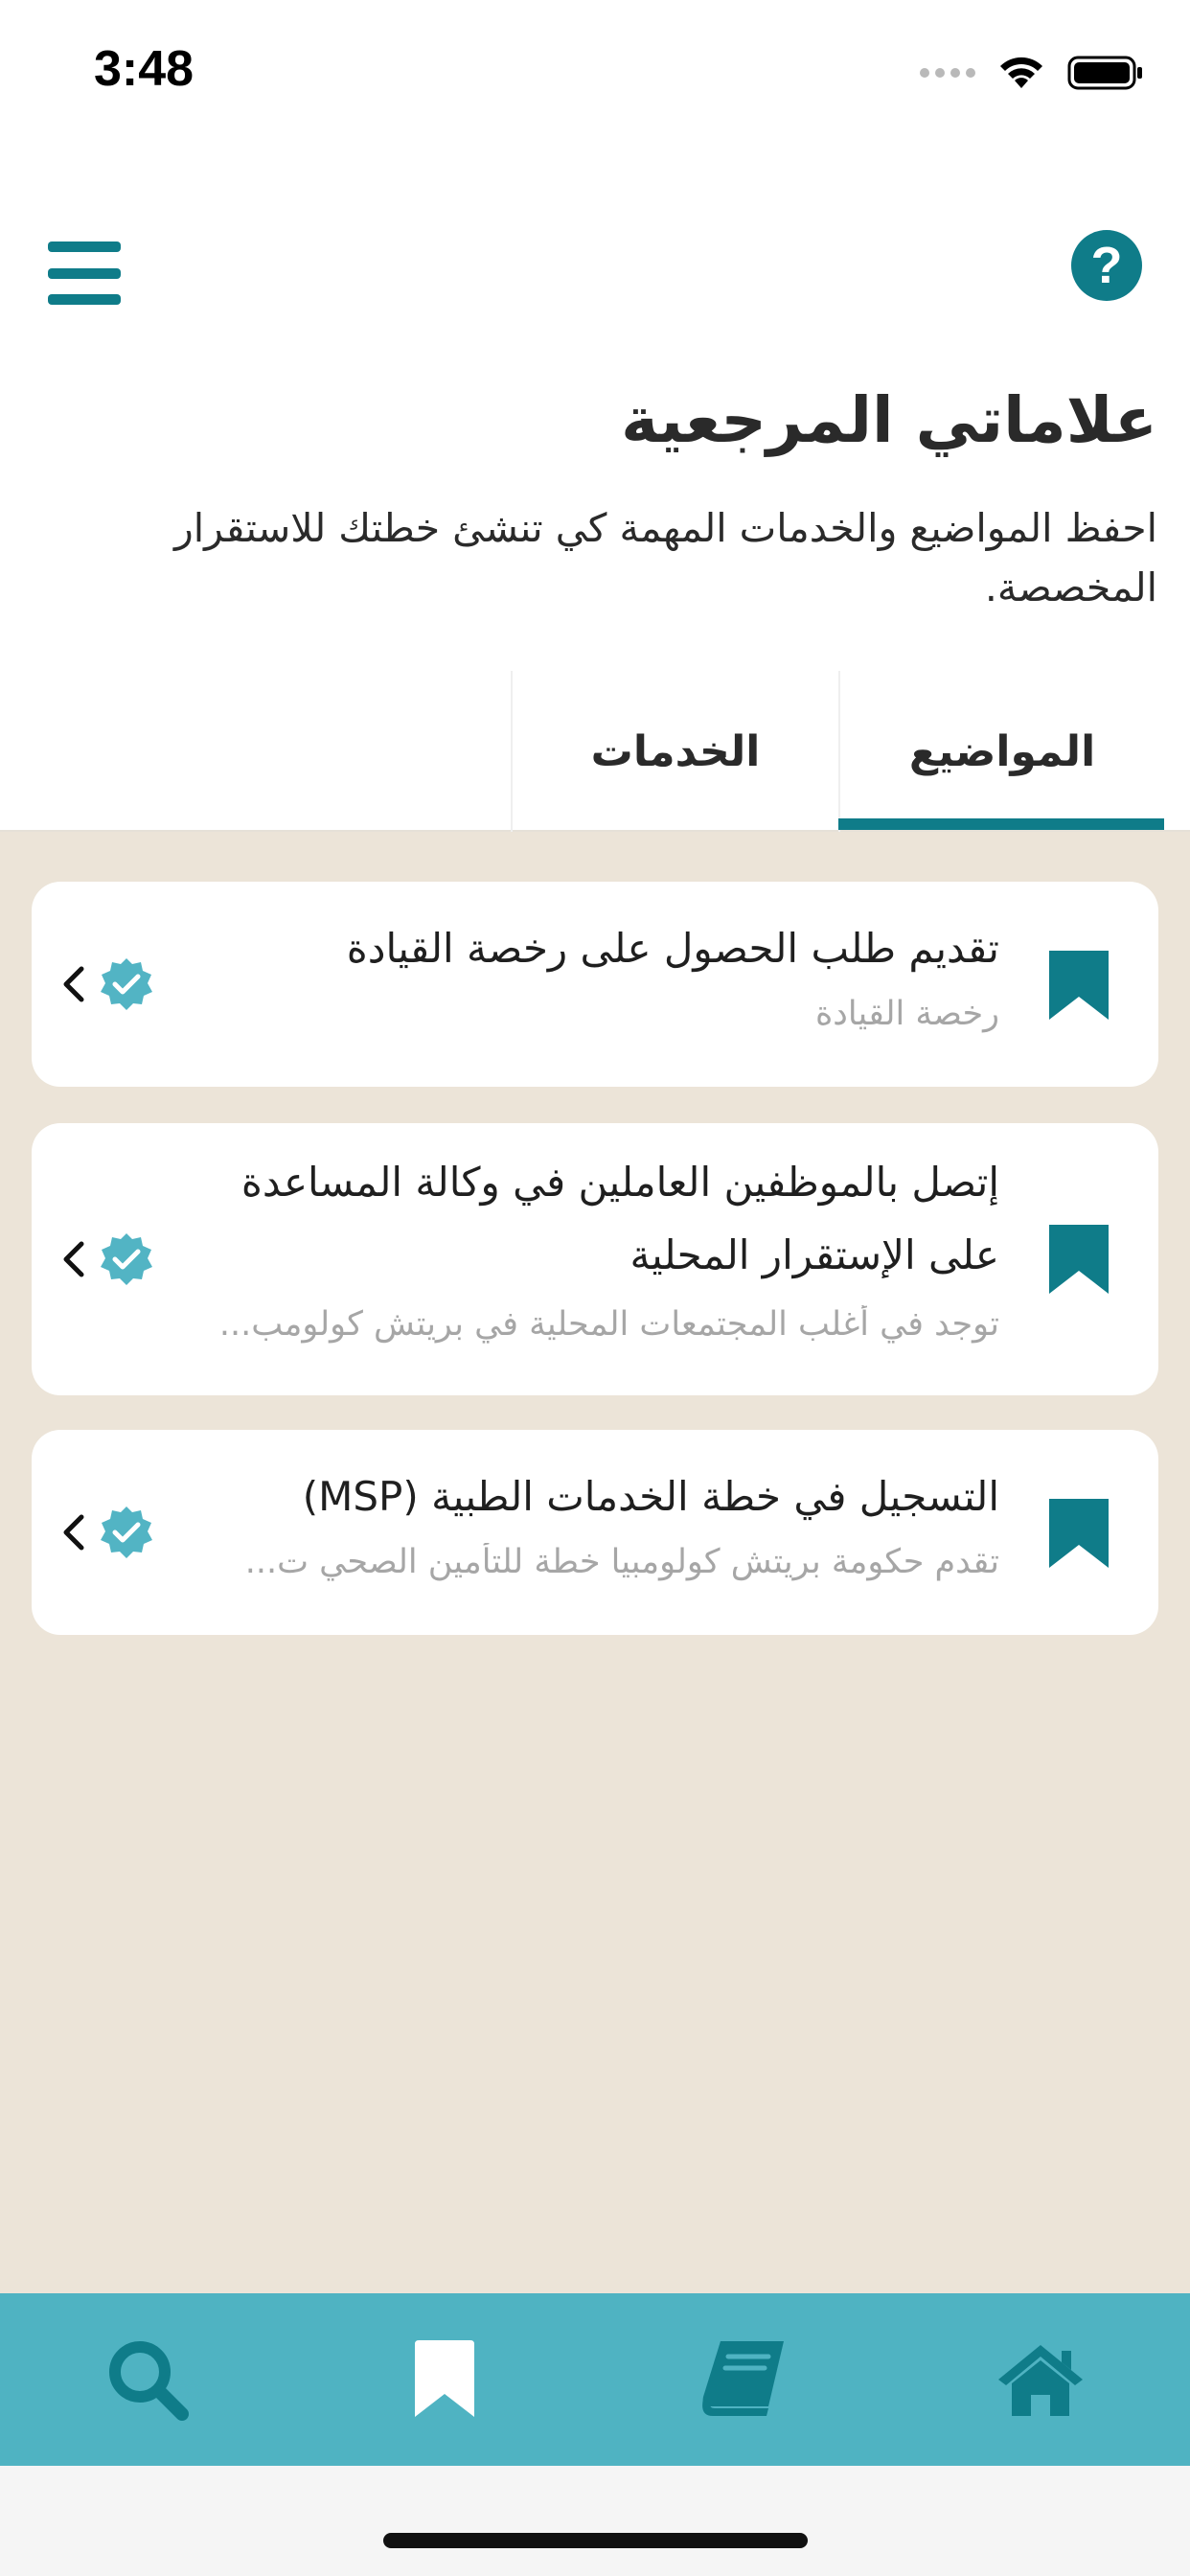 The image size is (1190, 2576). I want to click on tab-selected-indicator, so click(1001, 824).